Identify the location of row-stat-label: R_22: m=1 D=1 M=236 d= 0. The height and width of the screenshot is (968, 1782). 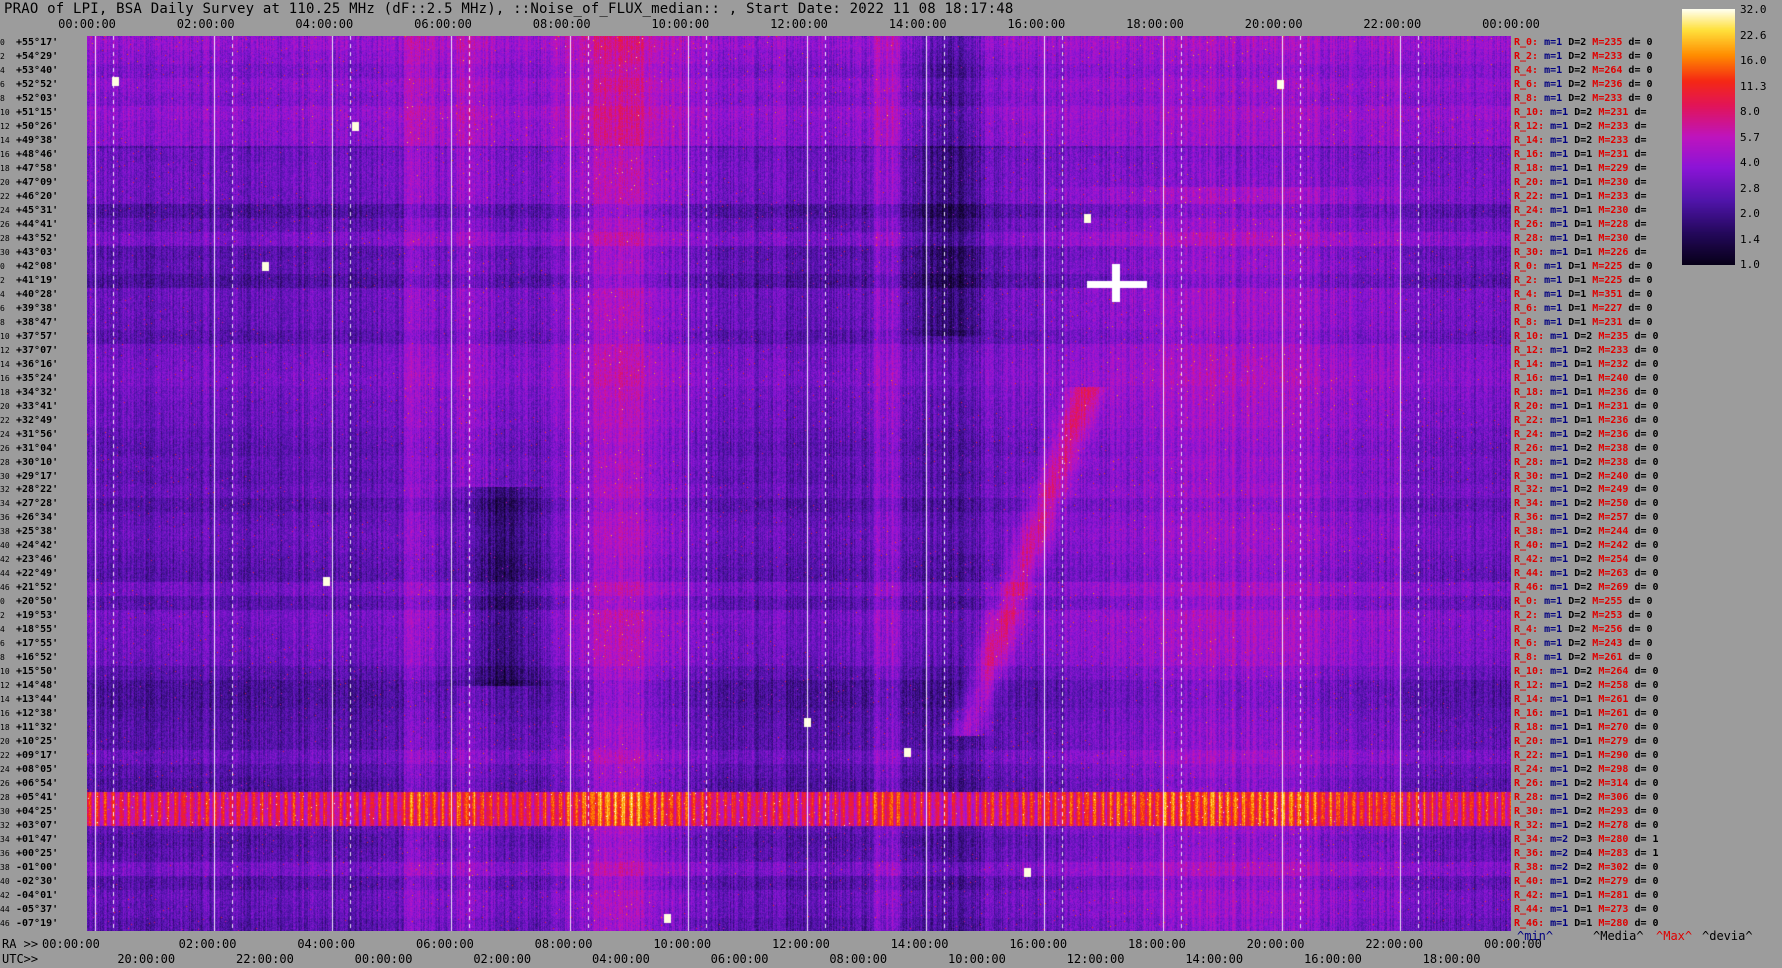
(1586, 421).